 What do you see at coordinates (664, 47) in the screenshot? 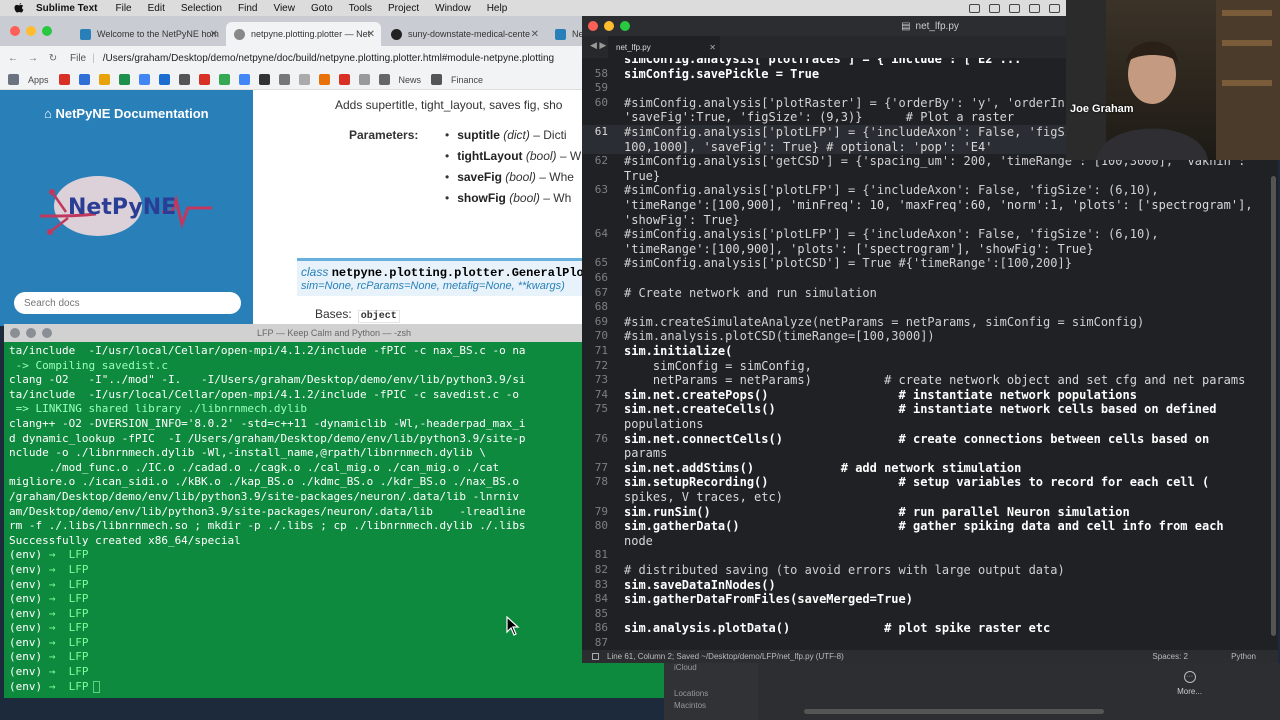
I see `editor-tab: net_lfp.py ✕` at bounding box center [664, 47].